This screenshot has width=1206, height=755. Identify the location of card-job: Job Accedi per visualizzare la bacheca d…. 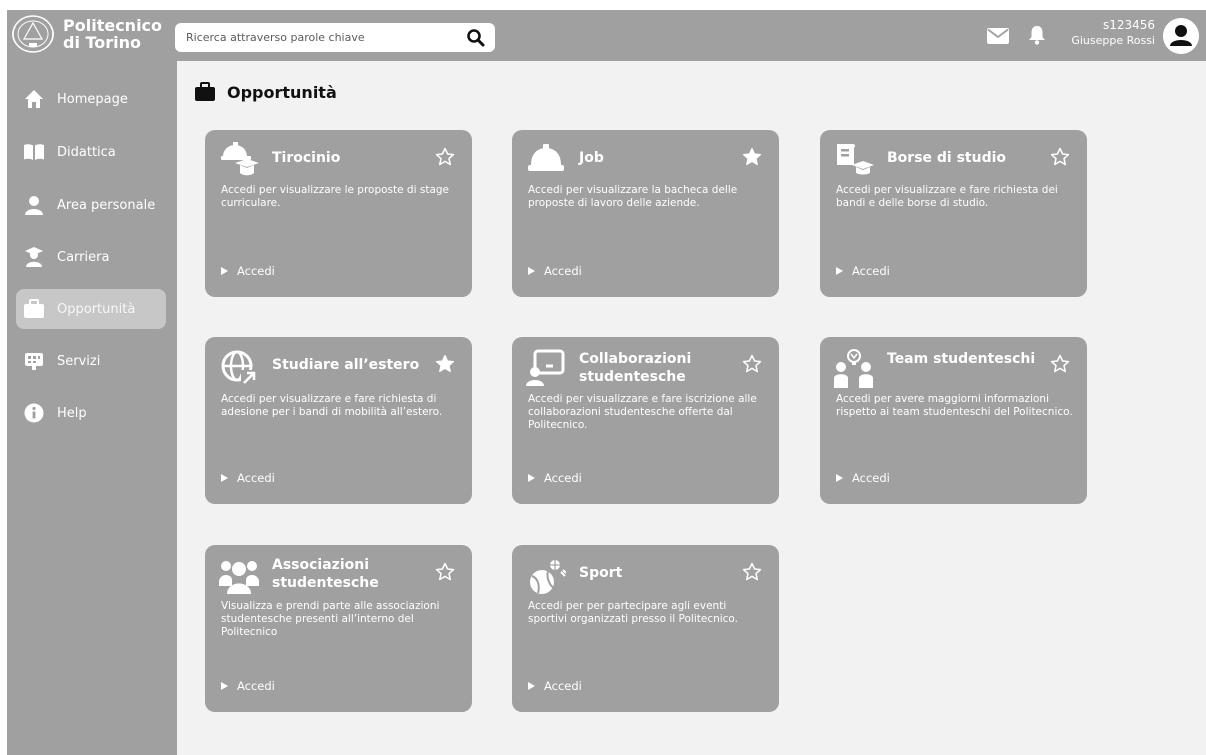
(645, 213).